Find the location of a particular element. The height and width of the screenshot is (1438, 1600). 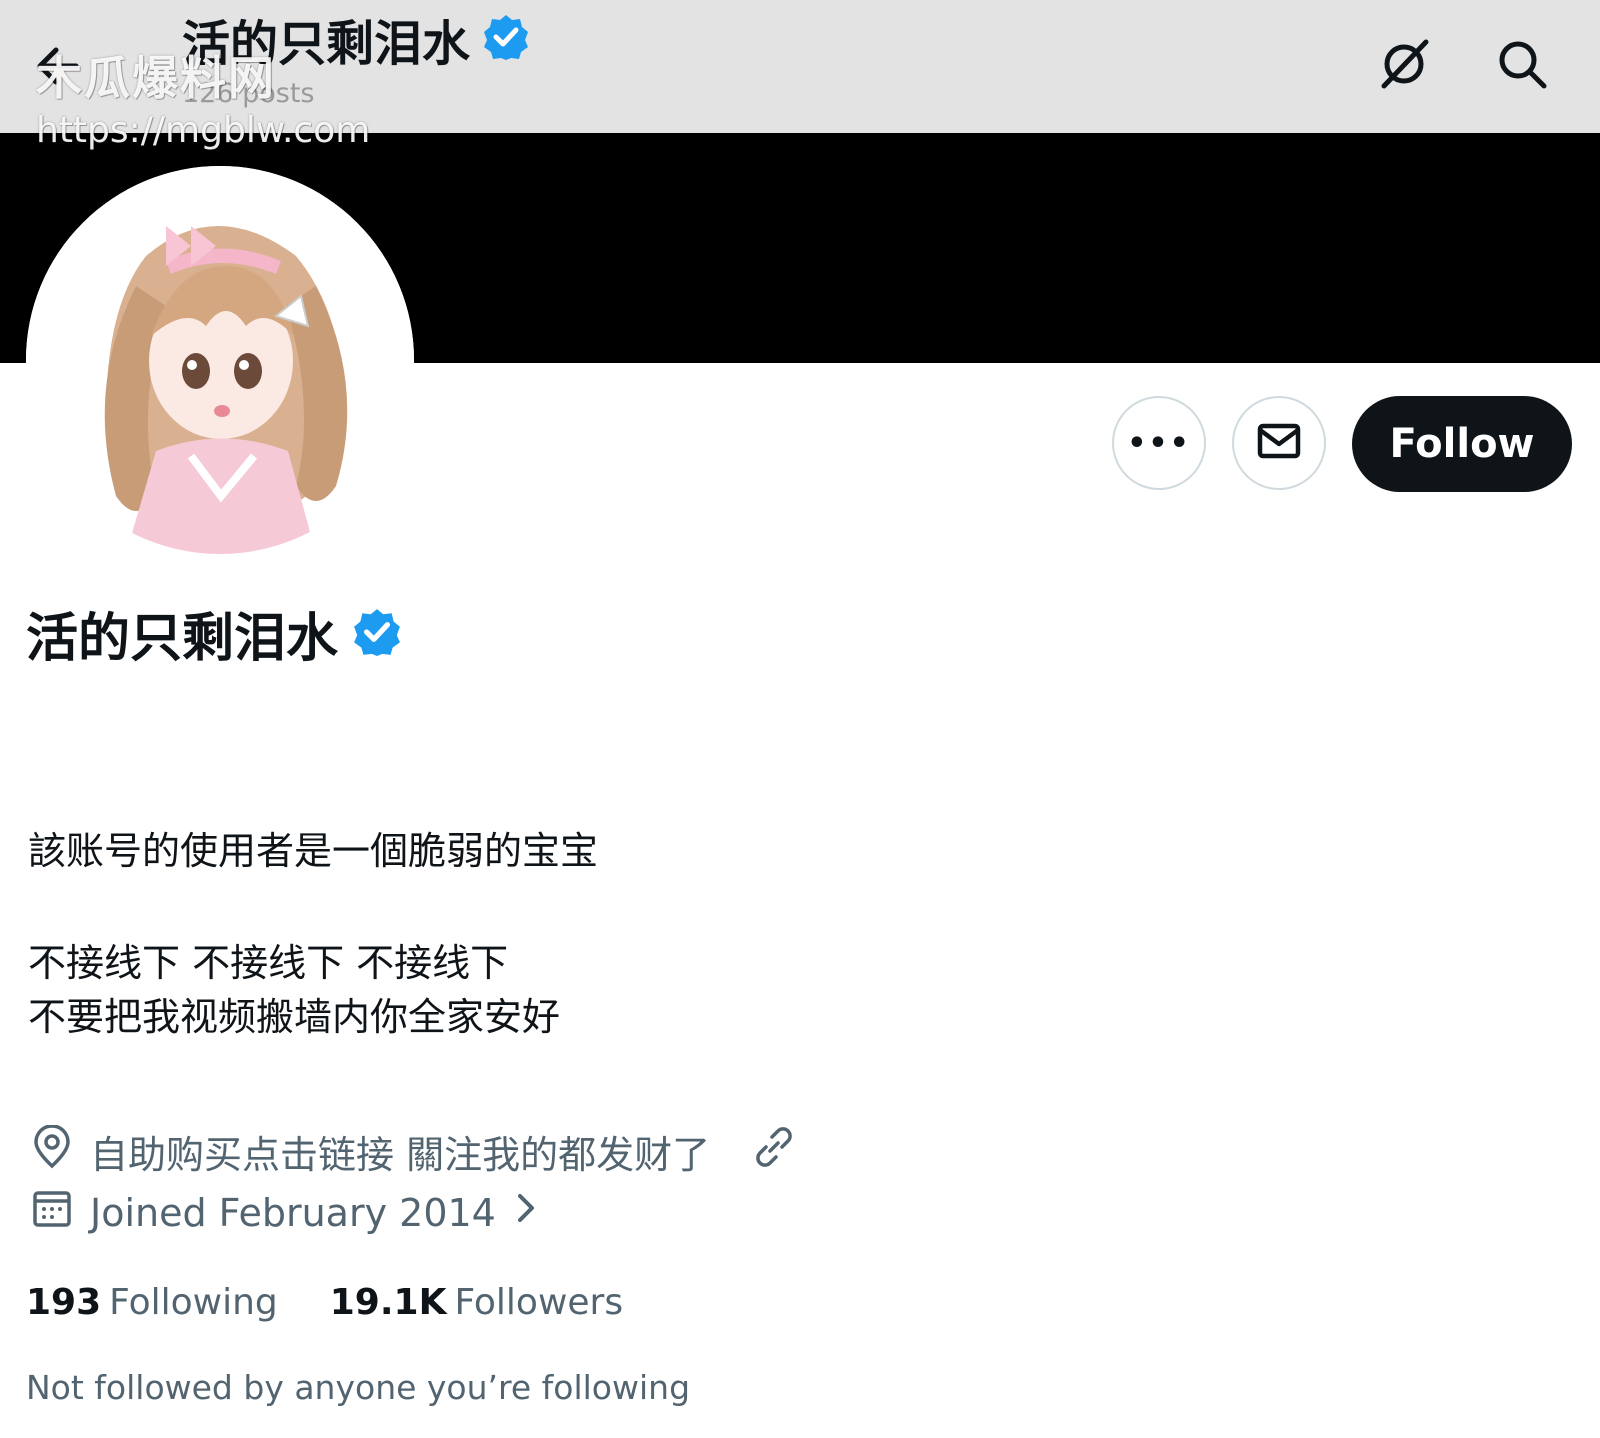

header-display-name: 活的只剩泪水 is located at coordinates (326, 44).